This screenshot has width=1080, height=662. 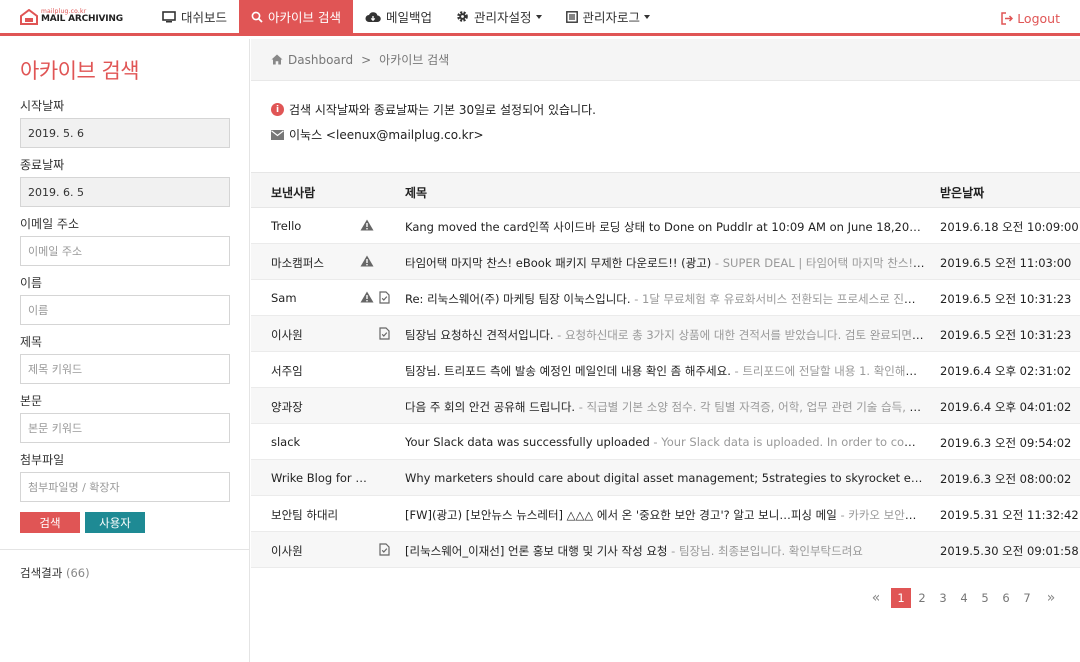 What do you see at coordinates (409, 17) in the screenshot?
I see `nav-mail-backup-label: 메일백업` at bounding box center [409, 17].